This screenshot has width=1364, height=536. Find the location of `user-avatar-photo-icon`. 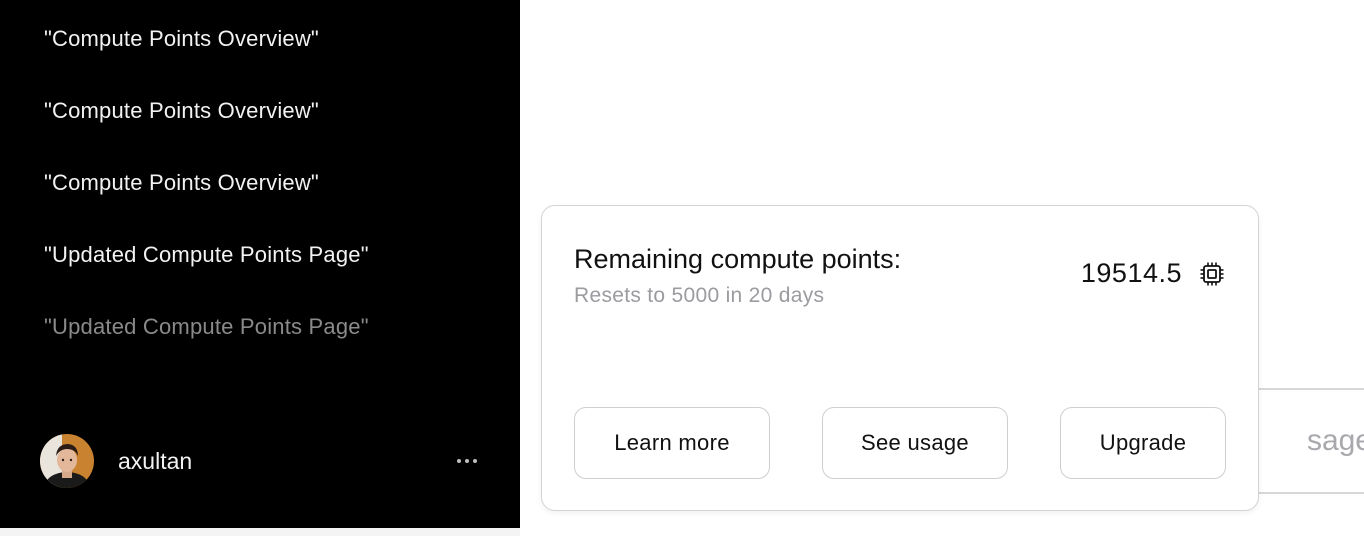

user-avatar-photo-icon is located at coordinates (67, 461).